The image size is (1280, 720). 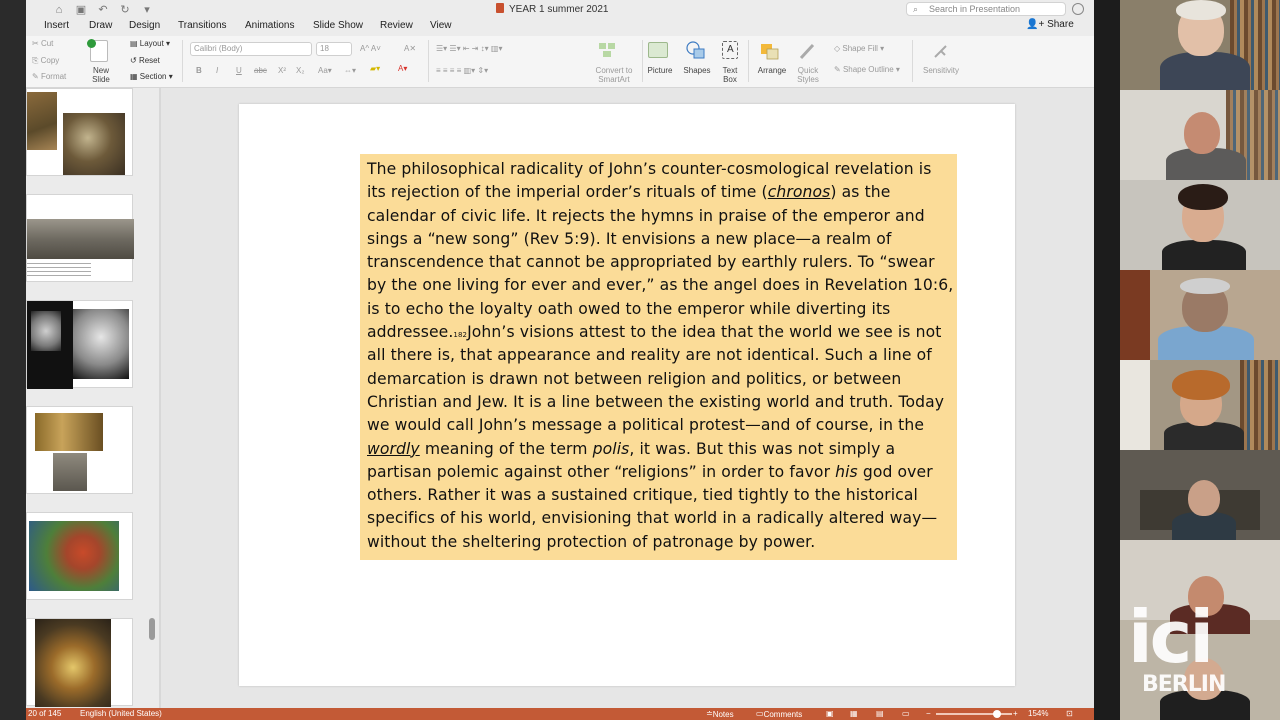 What do you see at coordinates (808, 51) in the screenshot?
I see `quick-styles-icon` at bounding box center [808, 51].